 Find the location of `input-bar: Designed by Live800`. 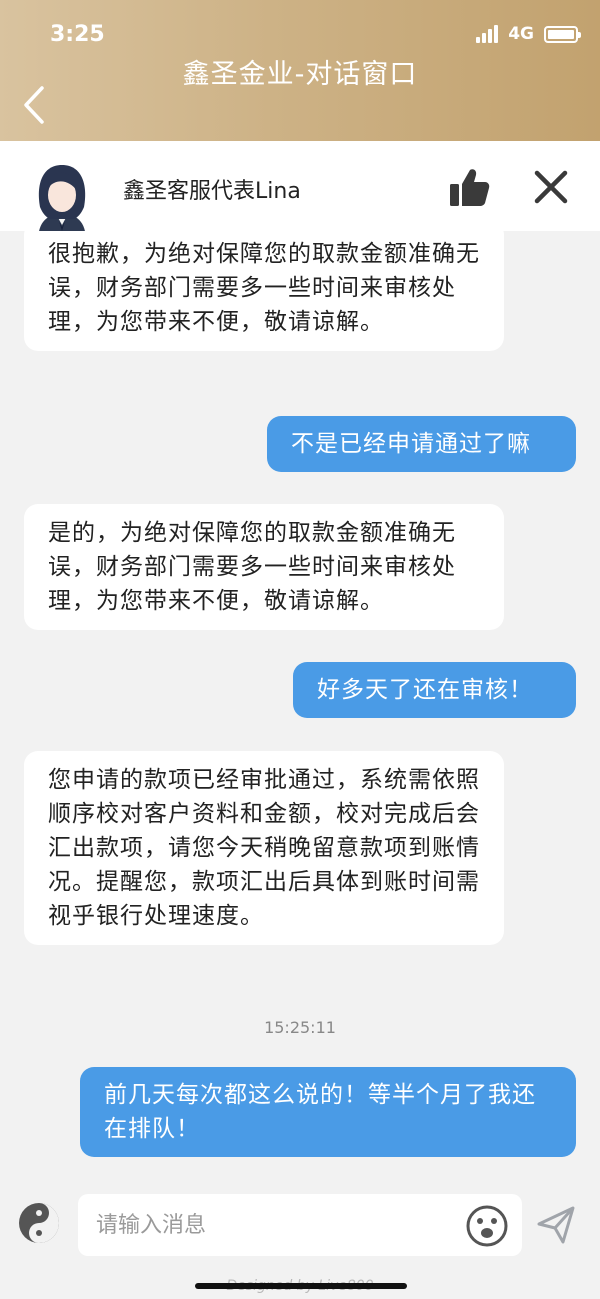

input-bar: Designed by Live800 is located at coordinates (300, 1242).